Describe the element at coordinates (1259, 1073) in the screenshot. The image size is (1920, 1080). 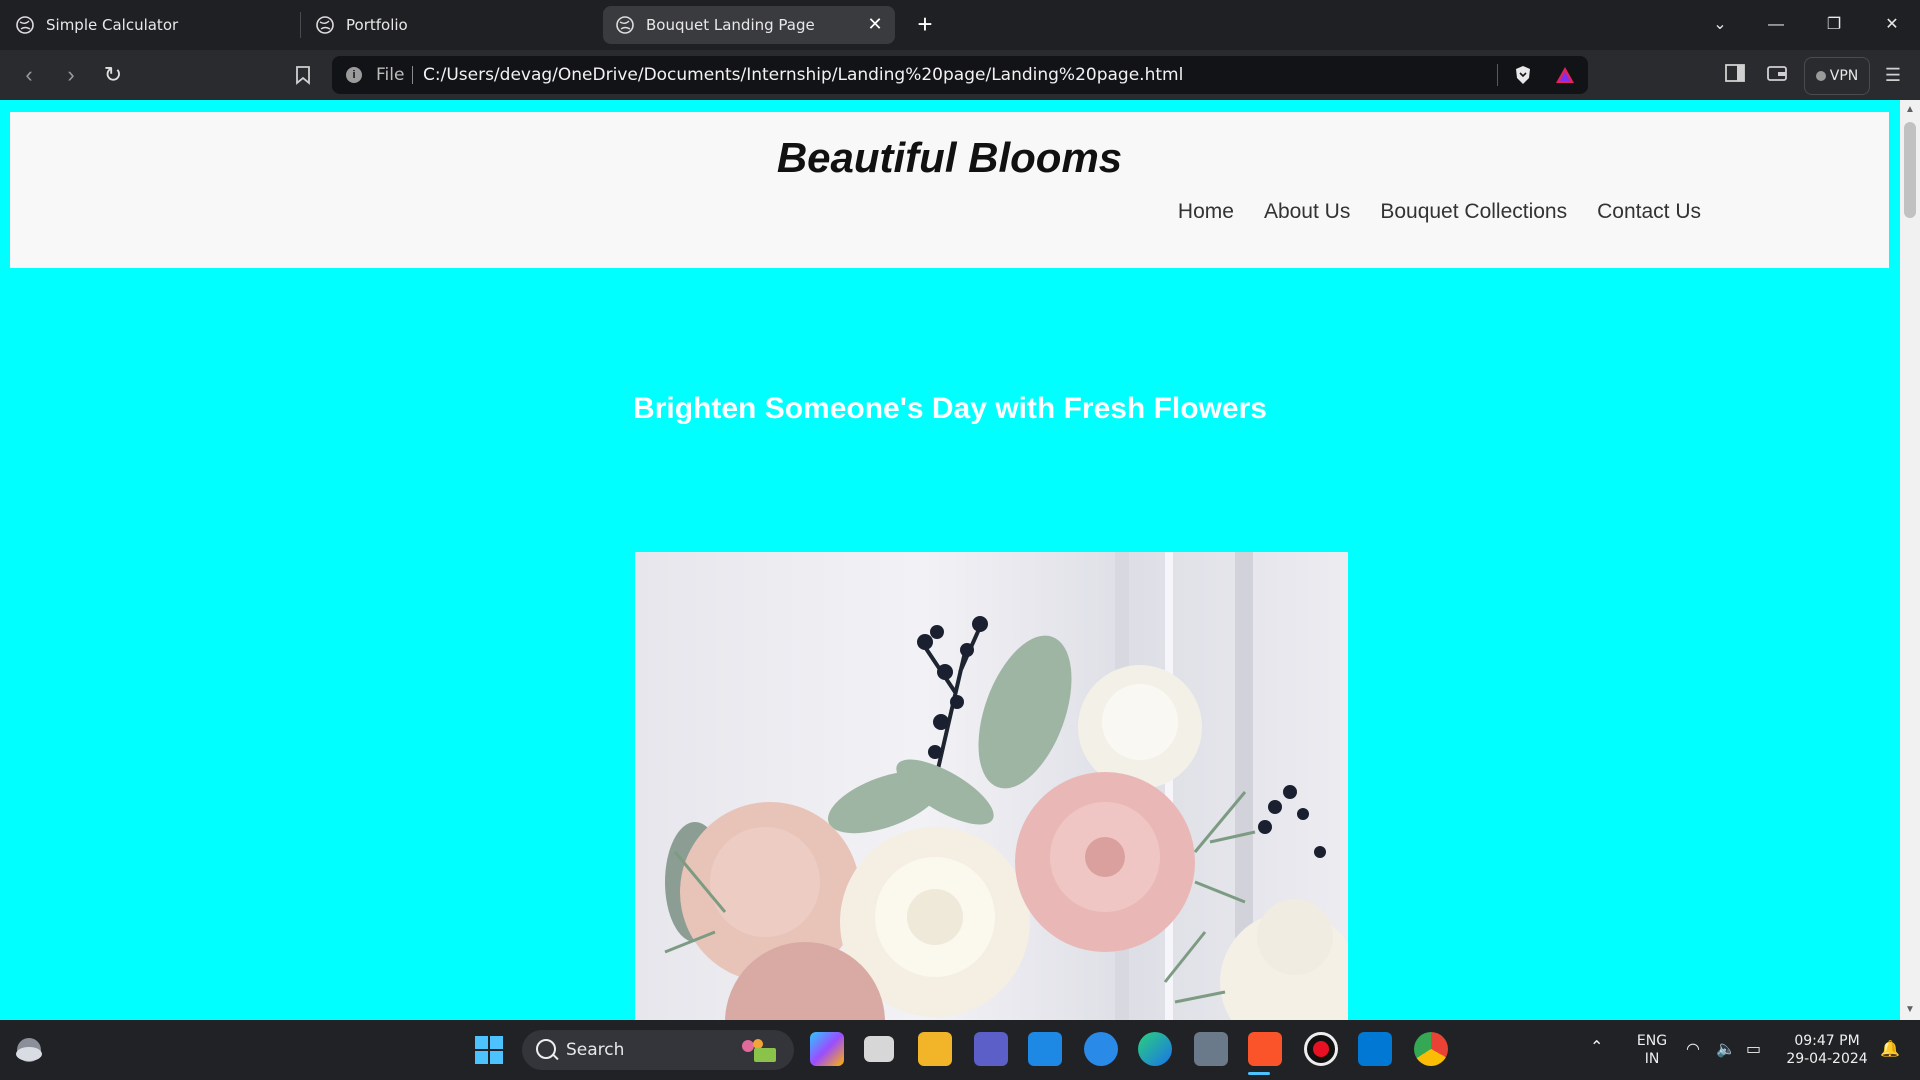
I see `active-app-indicator` at that location.